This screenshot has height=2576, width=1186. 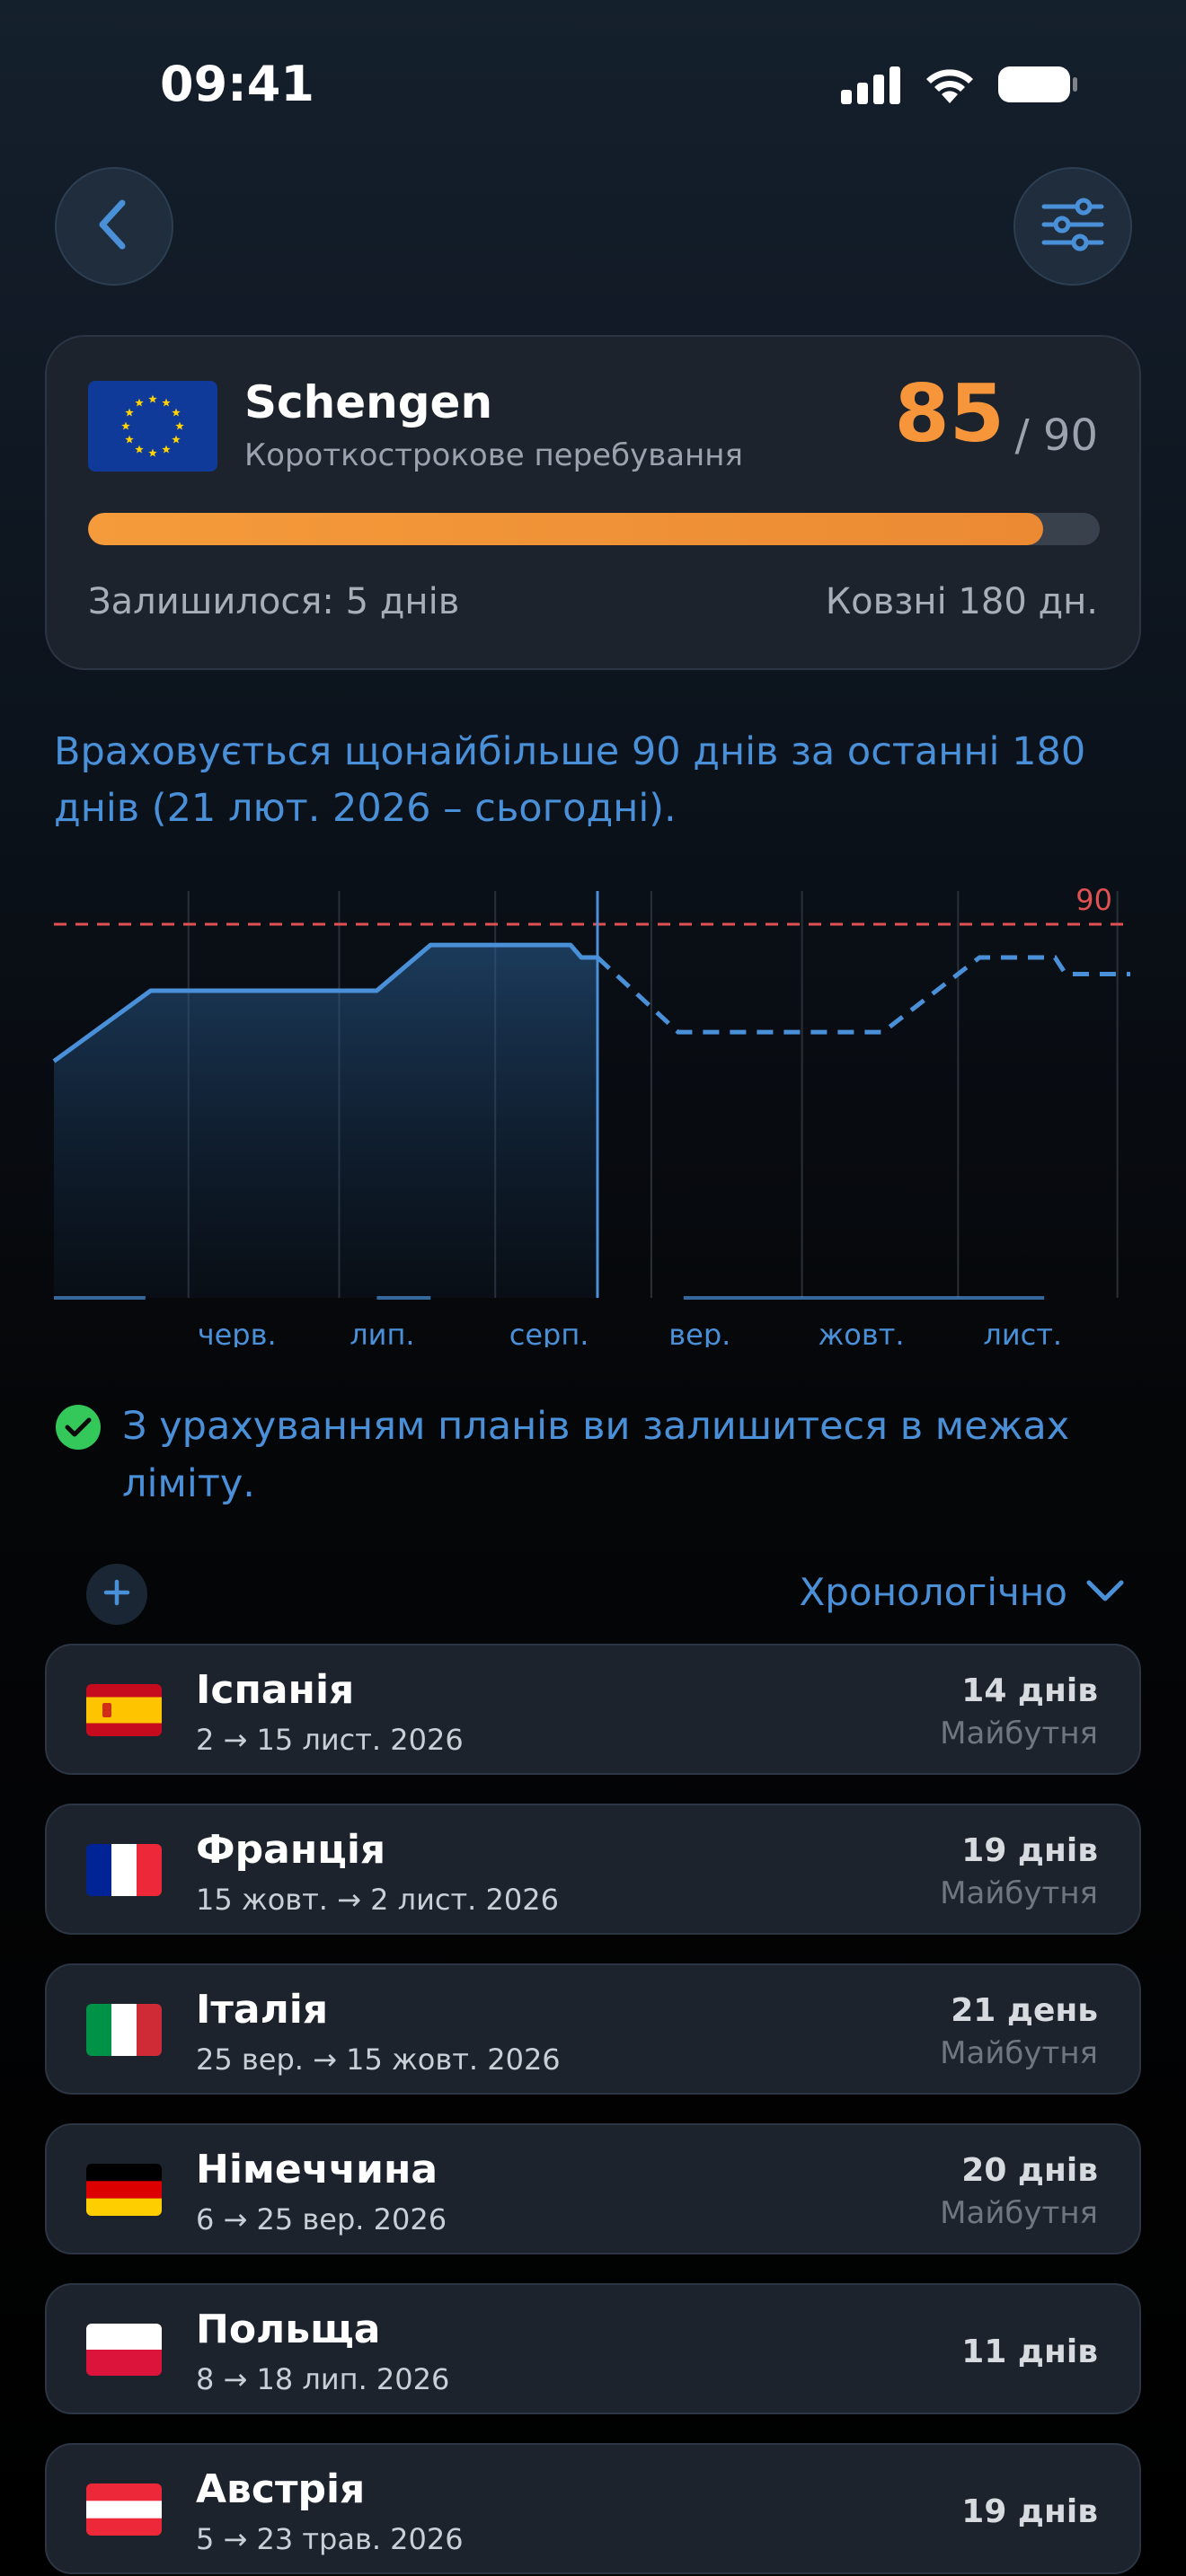 I want to click on chevron-left-icon, so click(x=114, y=226).